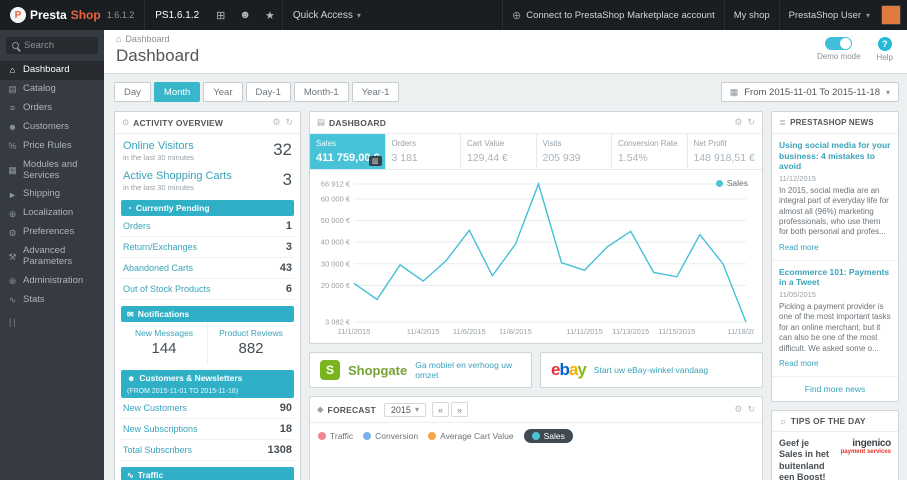 The image size is (907, 480). I want to click on notification-cell-new-messages: New Messages 144, so click(164, 343).